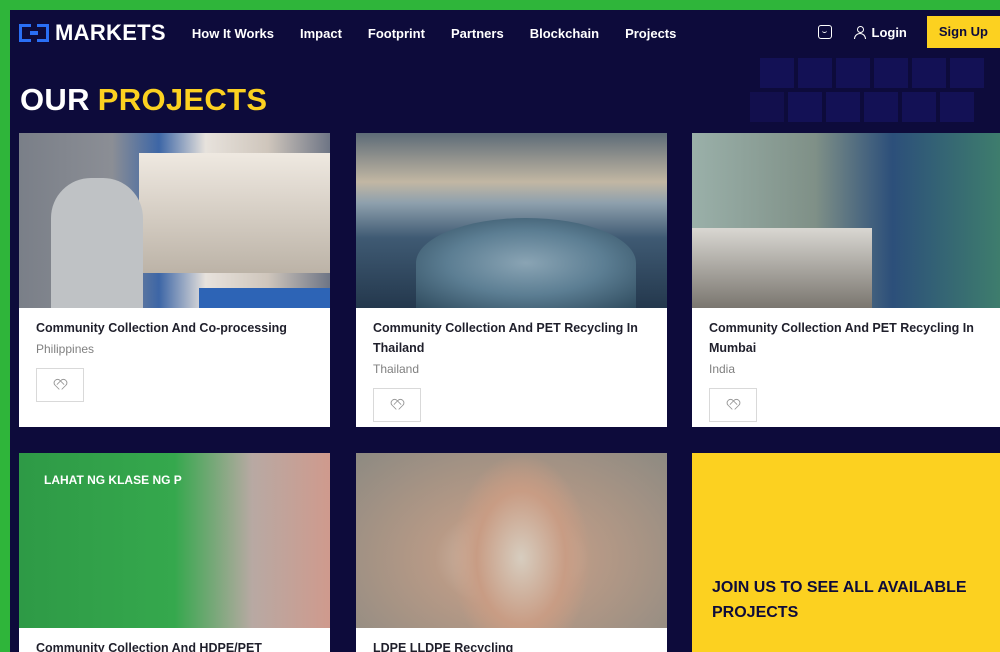  Describe the element at coordinates (511, 645) in the screenshot. I see `project-name: LDPE LLDPE Recycling` at that location.